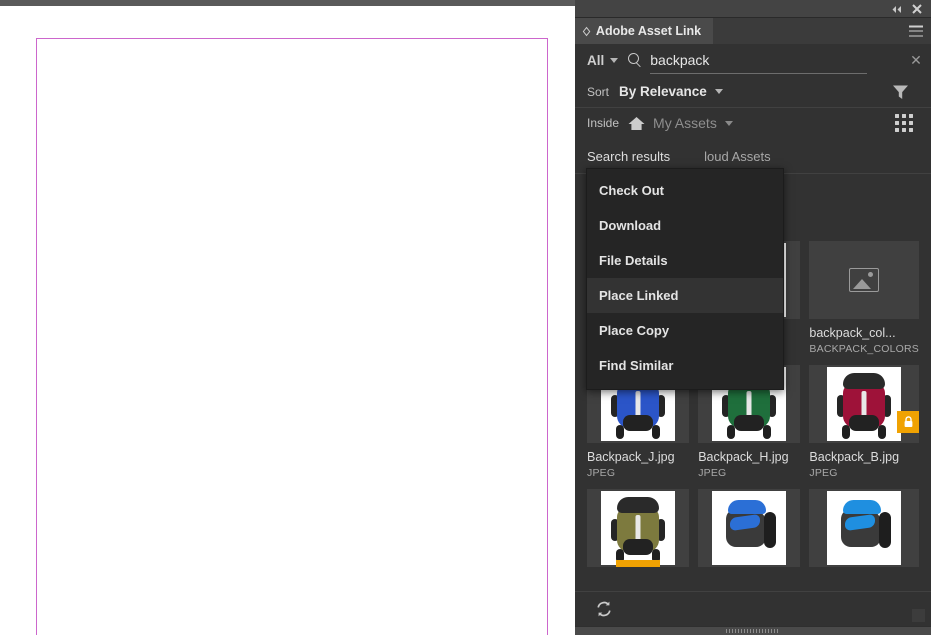 The width and height of the screenshot is (931, 635). What do you see at coordinates (685, 295) in the screenshot?
I see `context-menu-item: Place Linked` at bounding box center [685, 295].